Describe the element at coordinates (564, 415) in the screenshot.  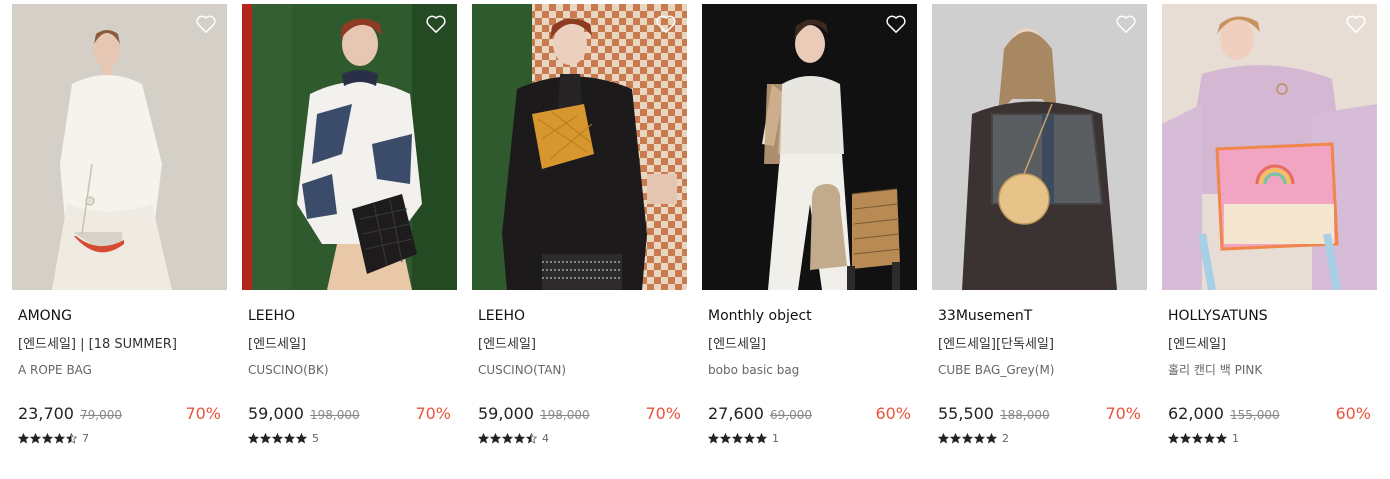
I see `original-price: 198,000` at that location.